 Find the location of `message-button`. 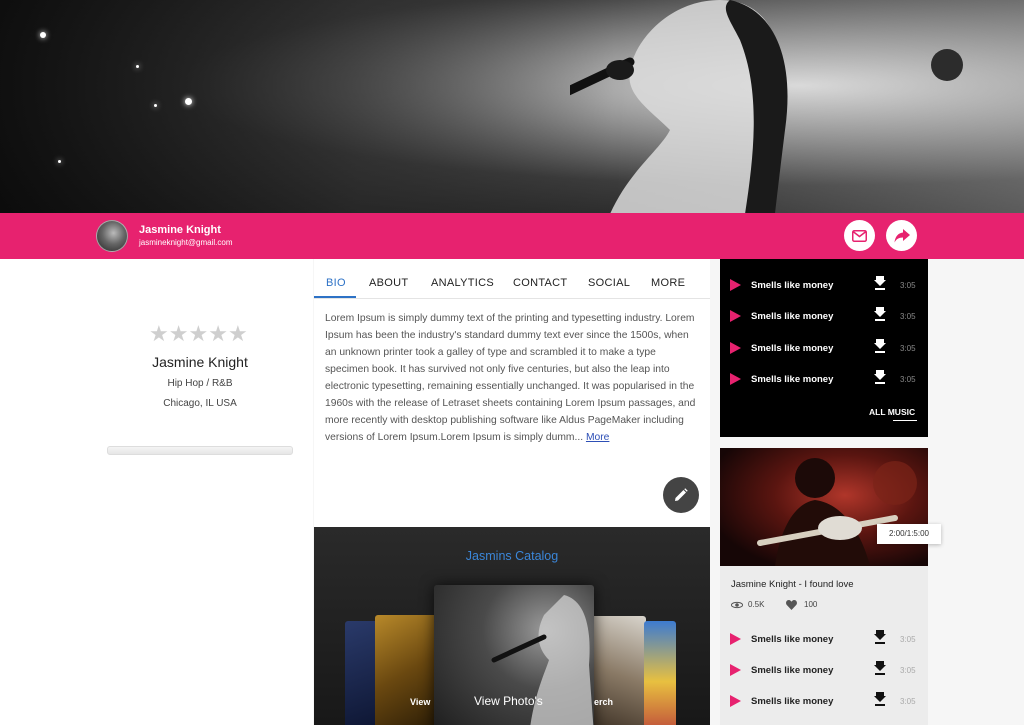

message-button is located at coordinates (859, 235).